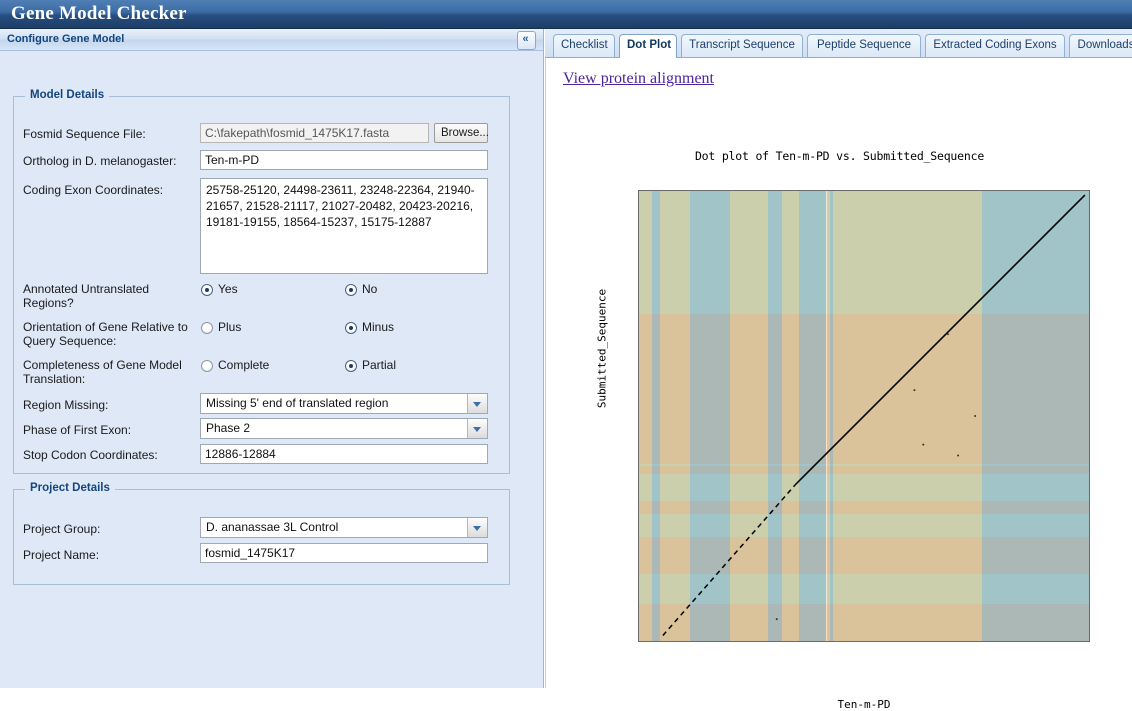  Describe the element at coordinates (602, 348) in the screenshot. I see `chart-ylabel: Submitted_Sequence` at that location.